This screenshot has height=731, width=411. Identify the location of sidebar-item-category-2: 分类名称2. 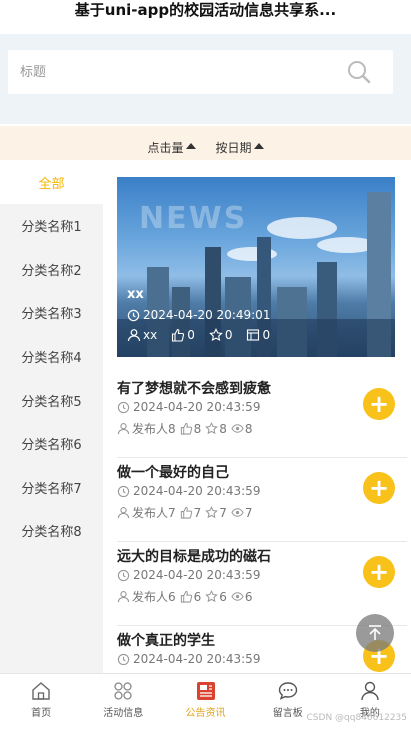
(51, 270).